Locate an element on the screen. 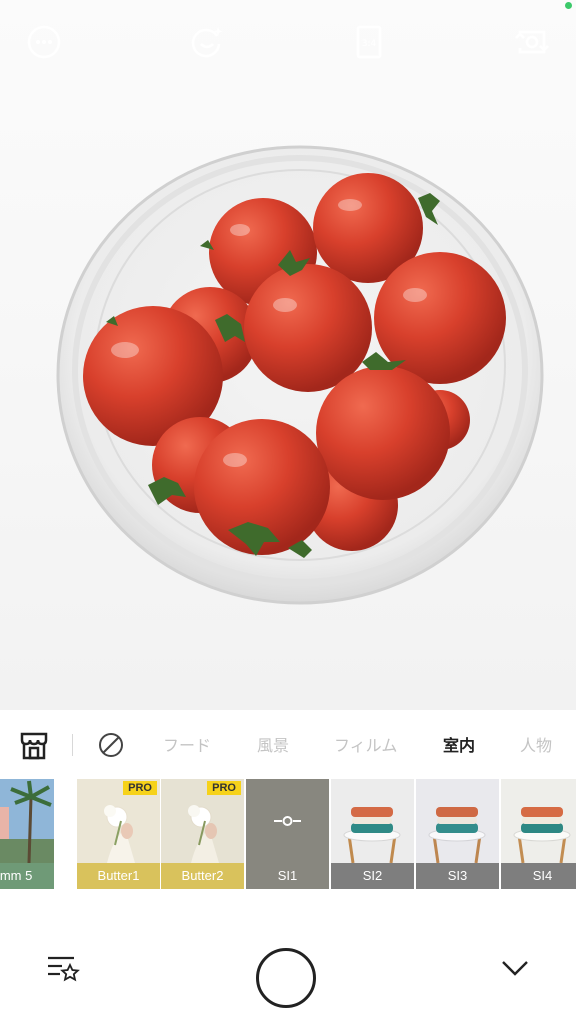  chevron-down-icon is located at coordinates (515, 968).